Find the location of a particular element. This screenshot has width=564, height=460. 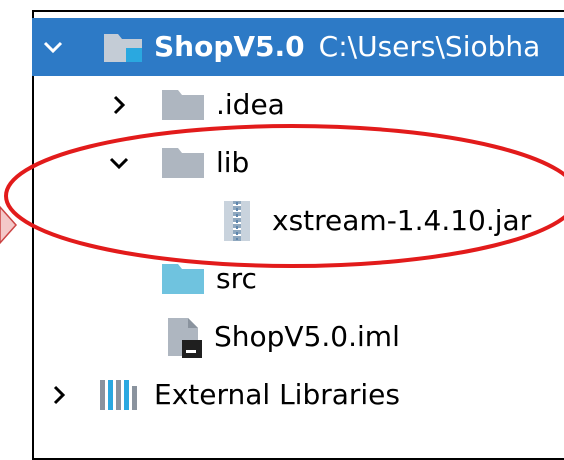

tree-row-src: src is located at coordinates (298, 279).